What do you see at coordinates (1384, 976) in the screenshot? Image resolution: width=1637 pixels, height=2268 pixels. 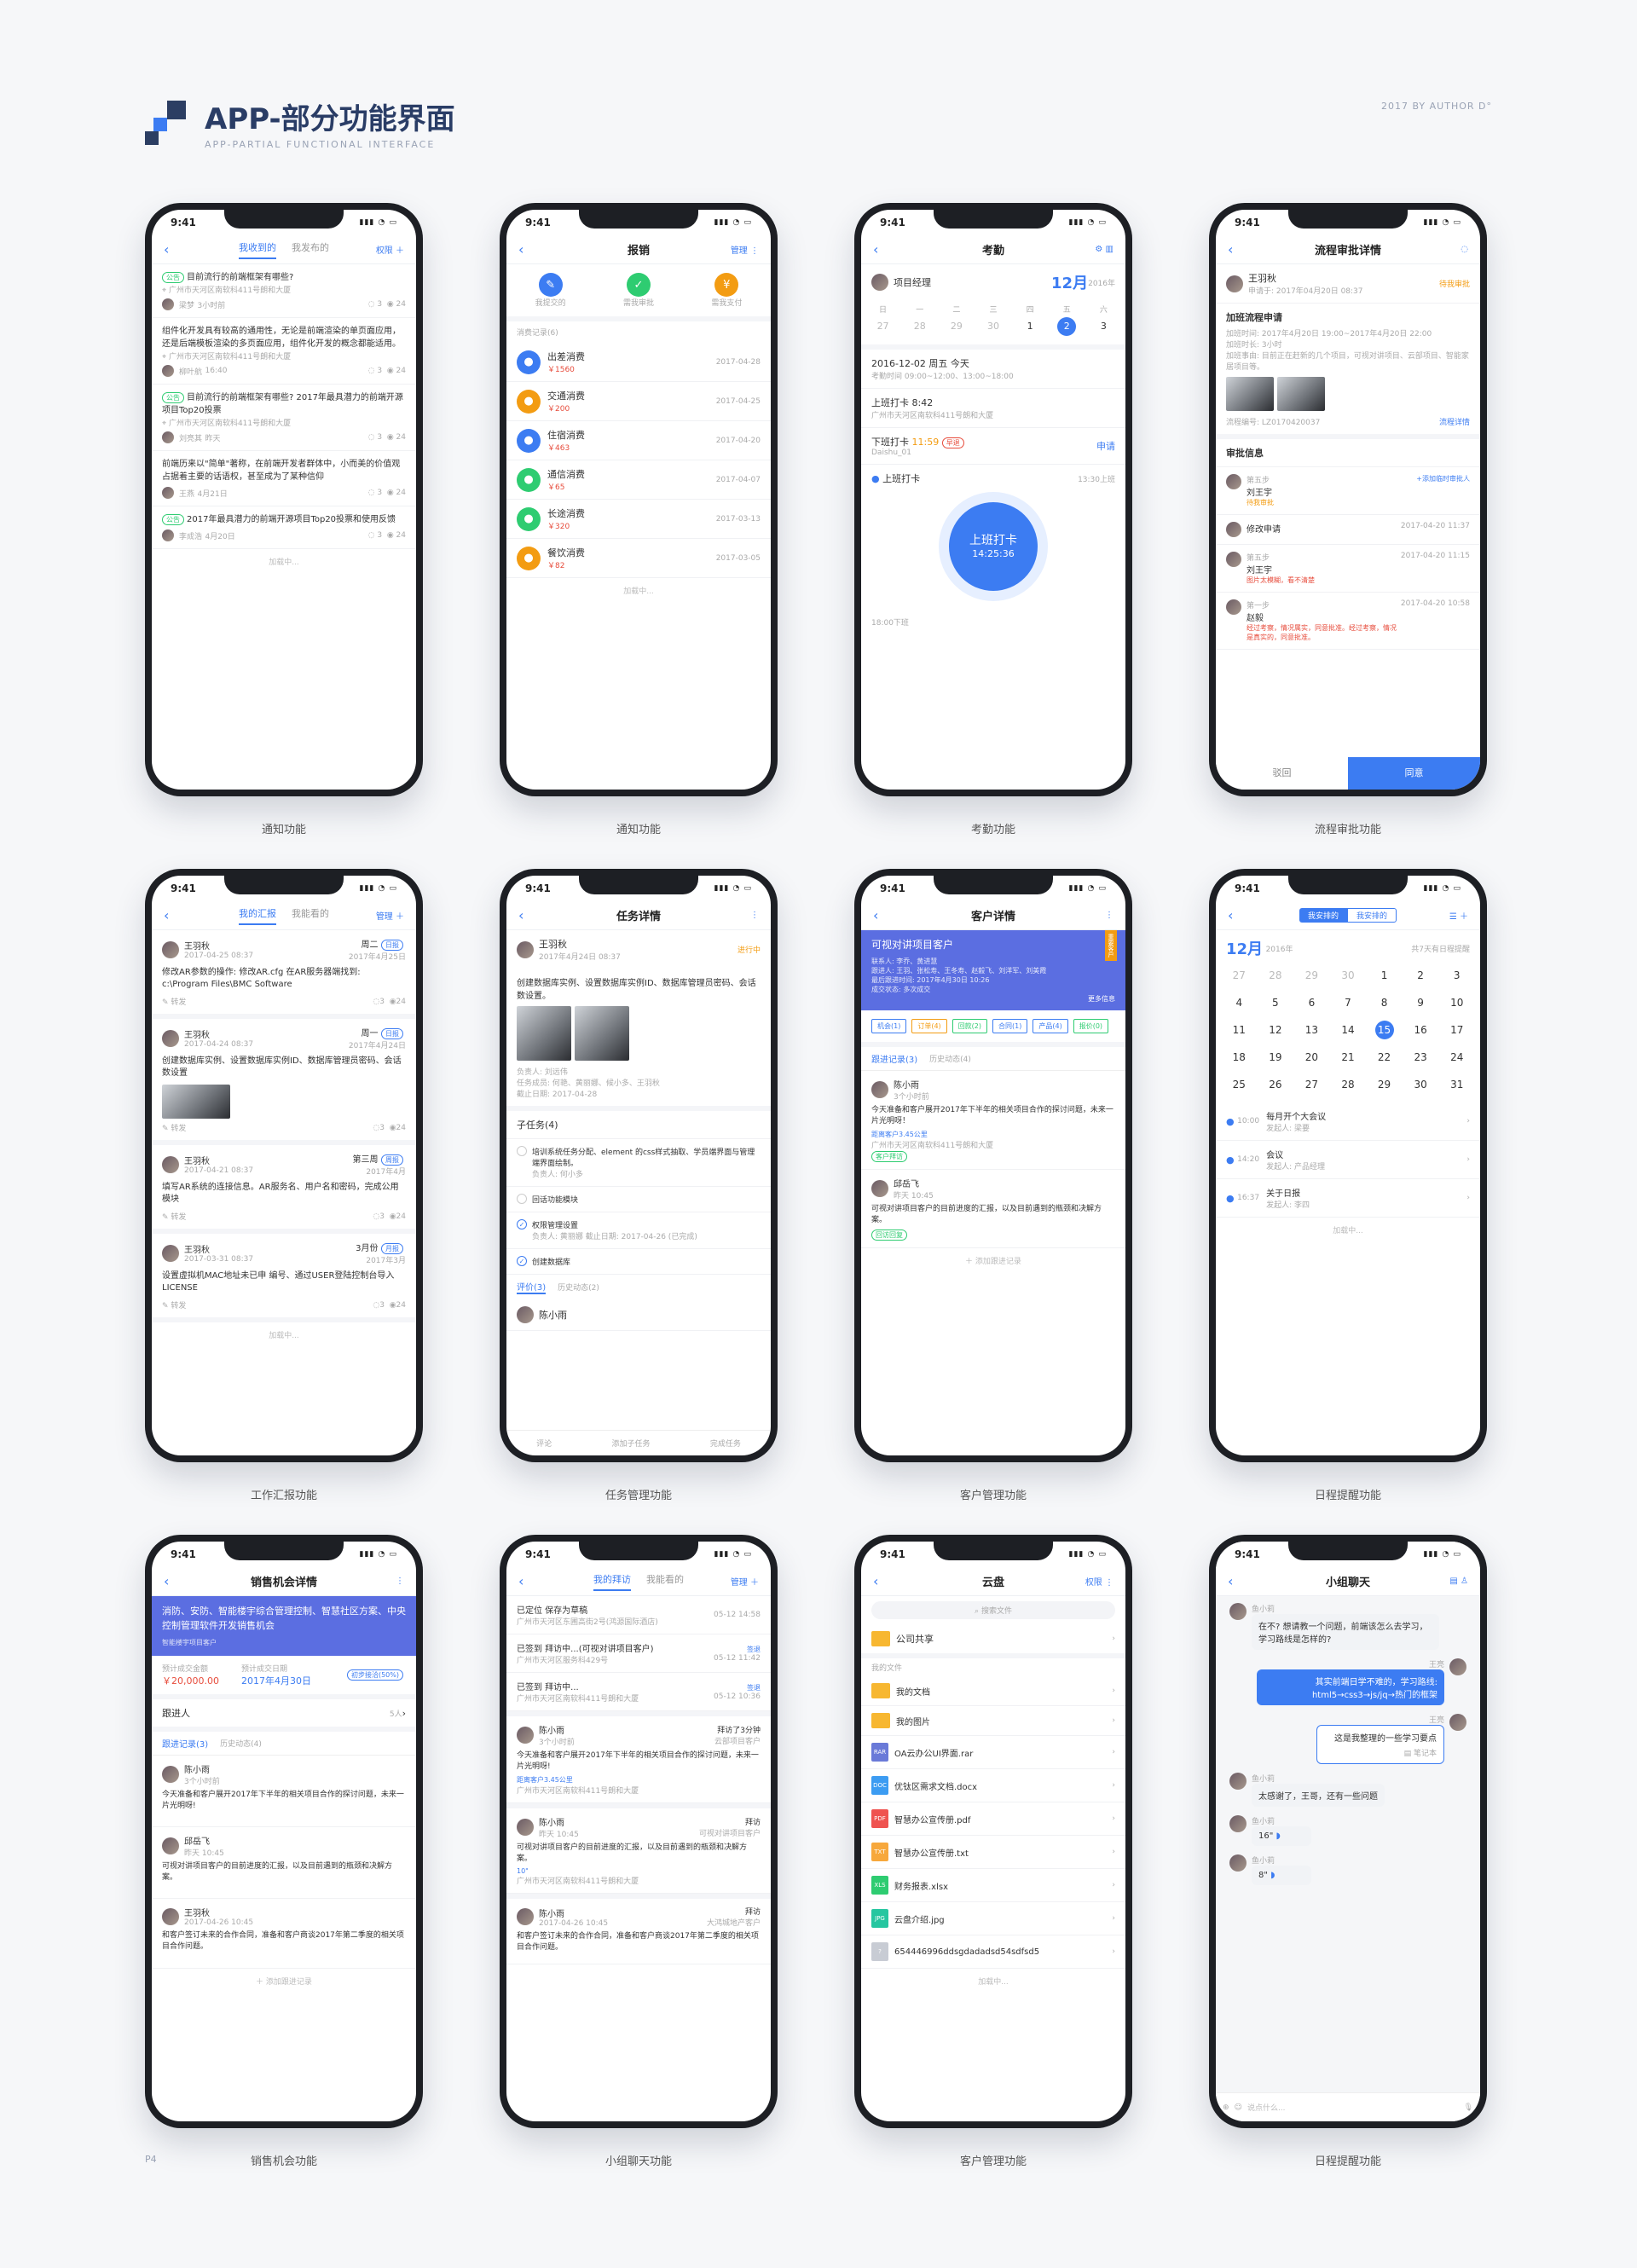 I see `calendar-day: 1` at bounding box center [1384, 976].